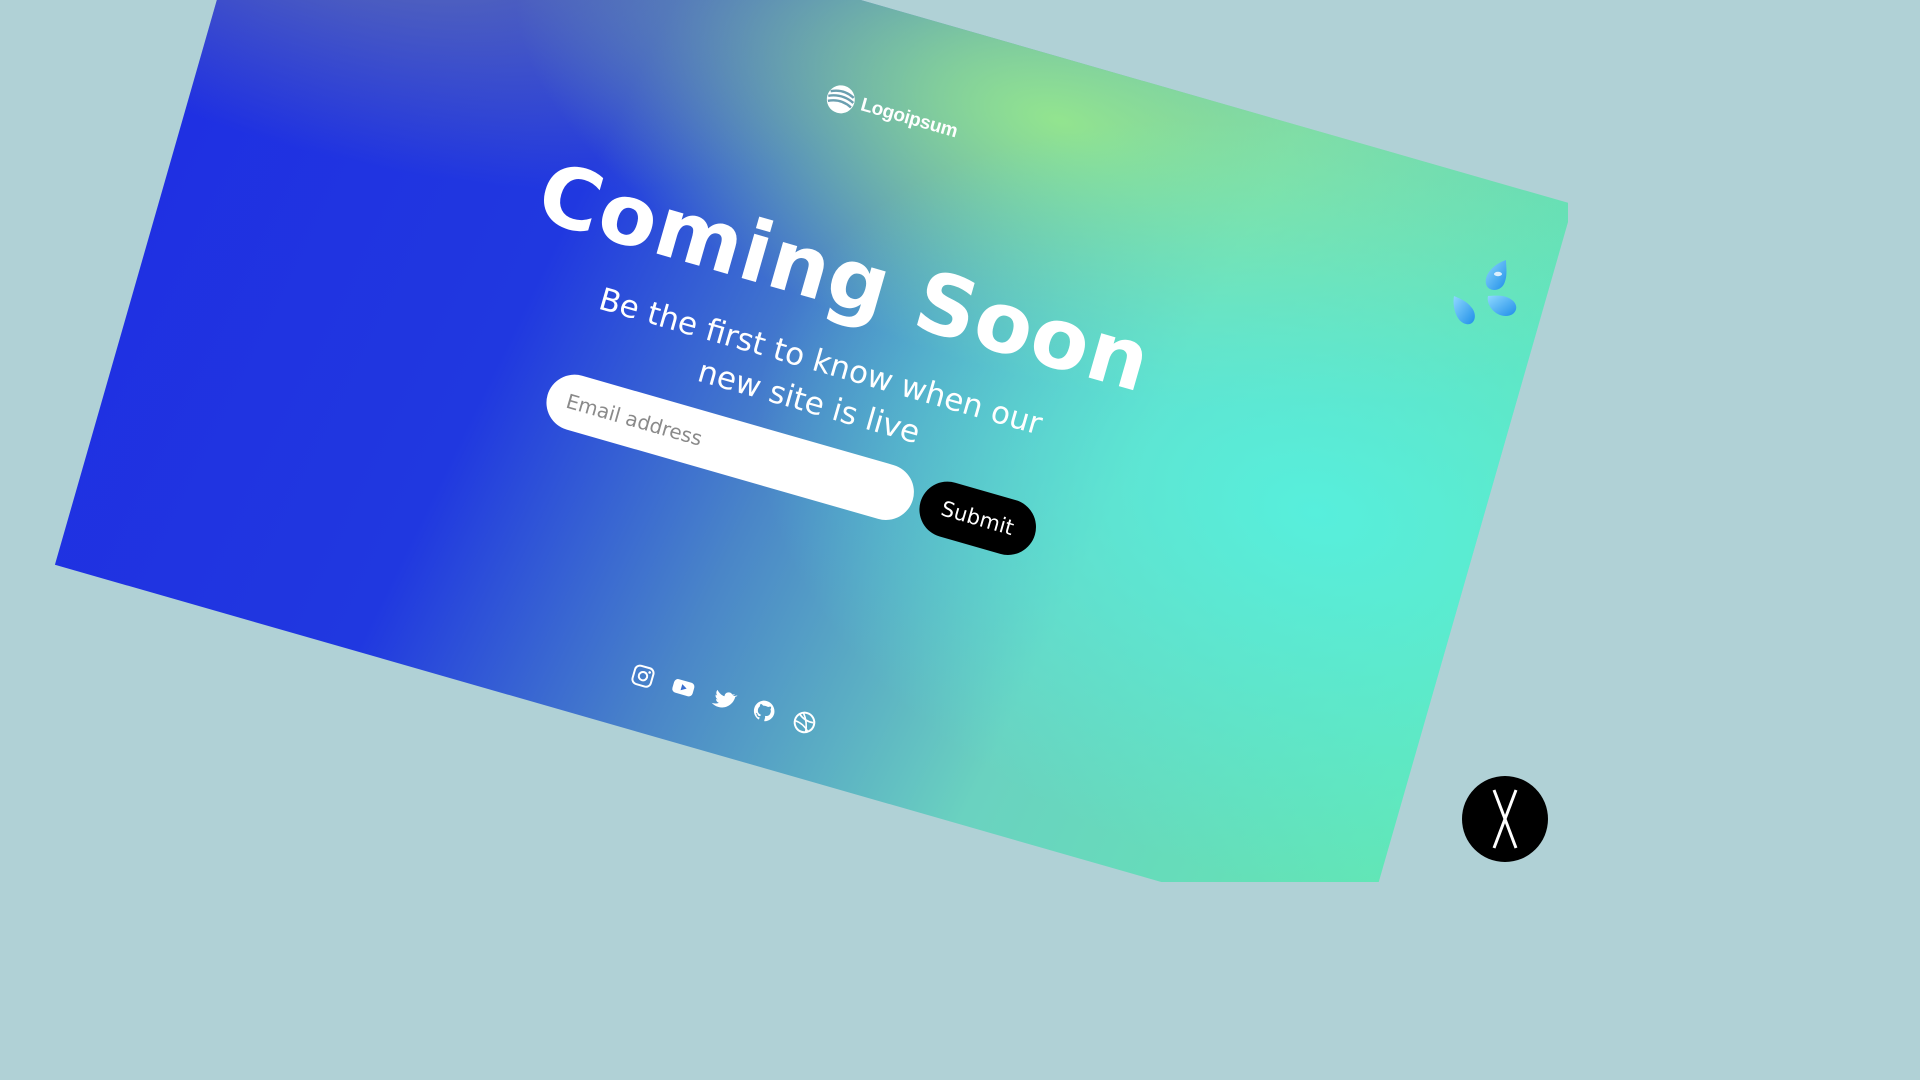 The height and width of the screenshot is (1080, 1920). I want to click on dribbble-icon, so click(805, 723).